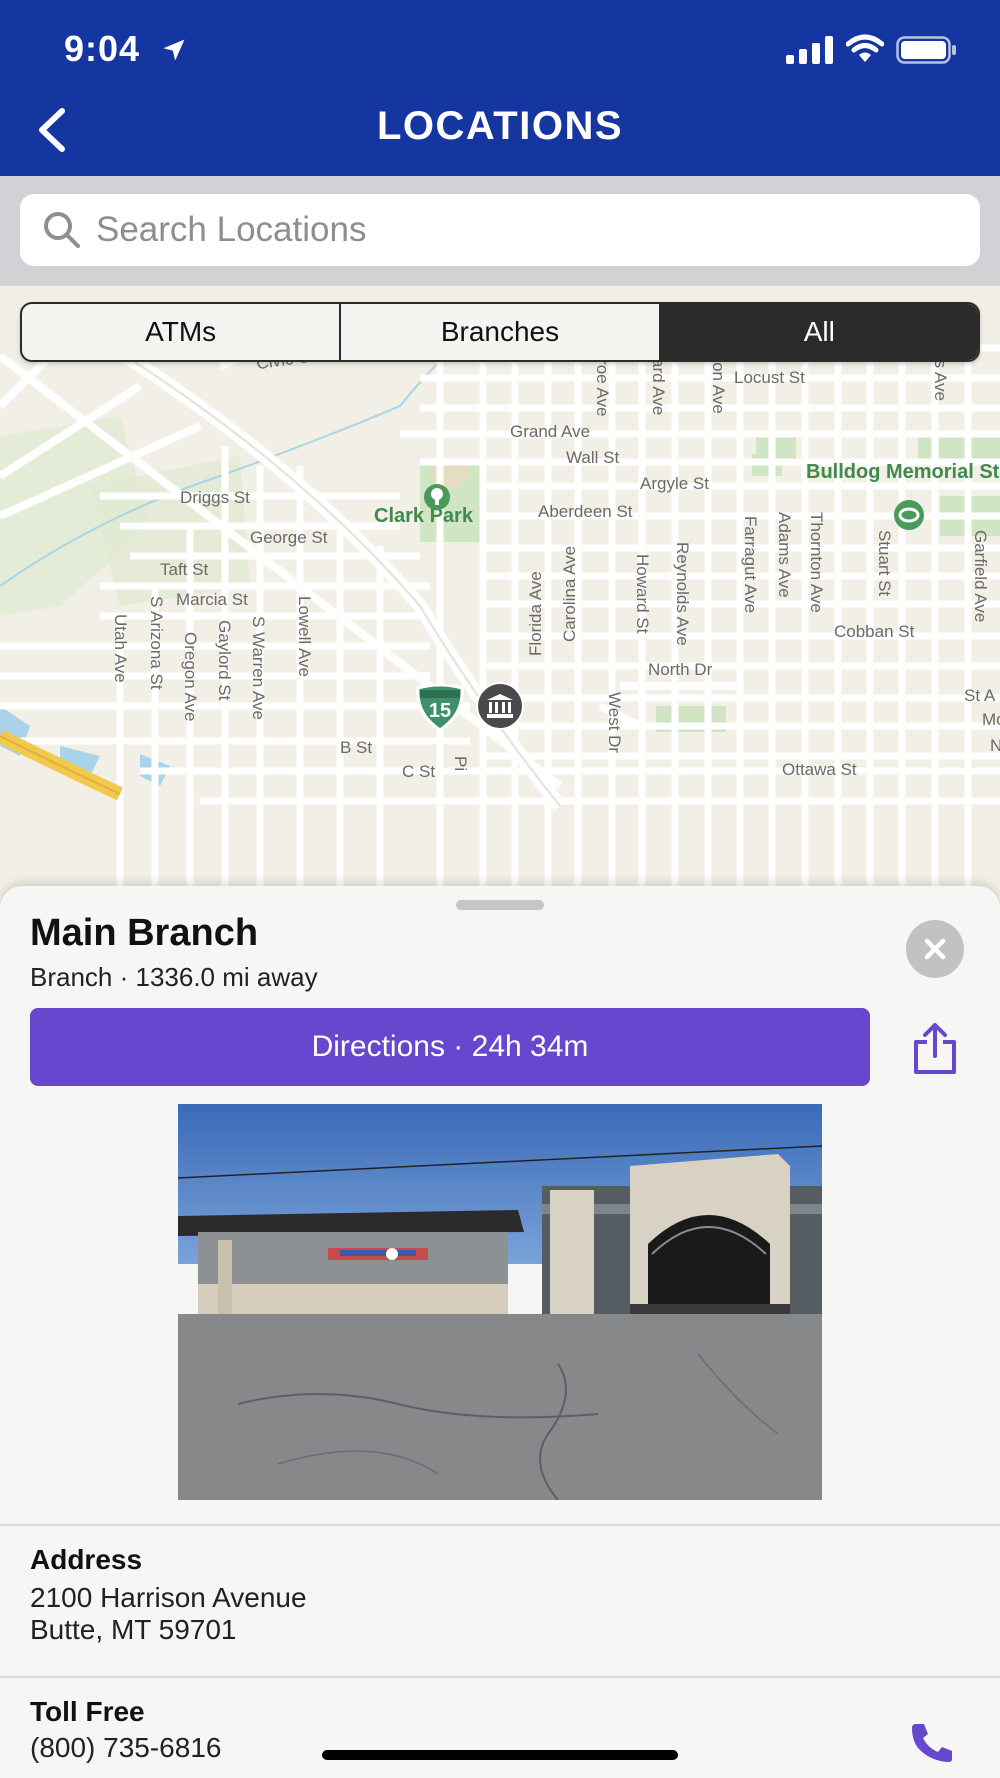 This screenshot has height=1778, width=1000. Describe the element at coordinates (125, 1748) in the screenshot. I see `tollfree-number: (800) 735-6816` at that location.